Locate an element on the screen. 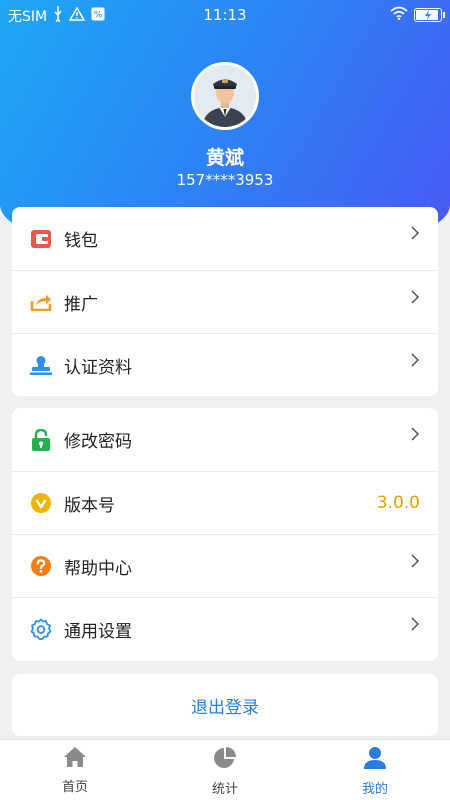  menu-item-change-password: 修改密码 is located at coordinates (225, 439).